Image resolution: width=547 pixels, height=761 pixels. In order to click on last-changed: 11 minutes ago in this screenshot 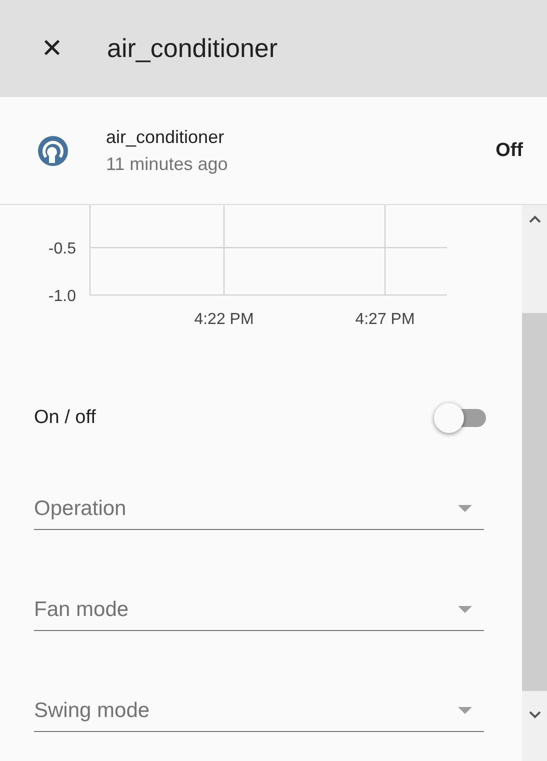, I will do `click(167, 164)`.